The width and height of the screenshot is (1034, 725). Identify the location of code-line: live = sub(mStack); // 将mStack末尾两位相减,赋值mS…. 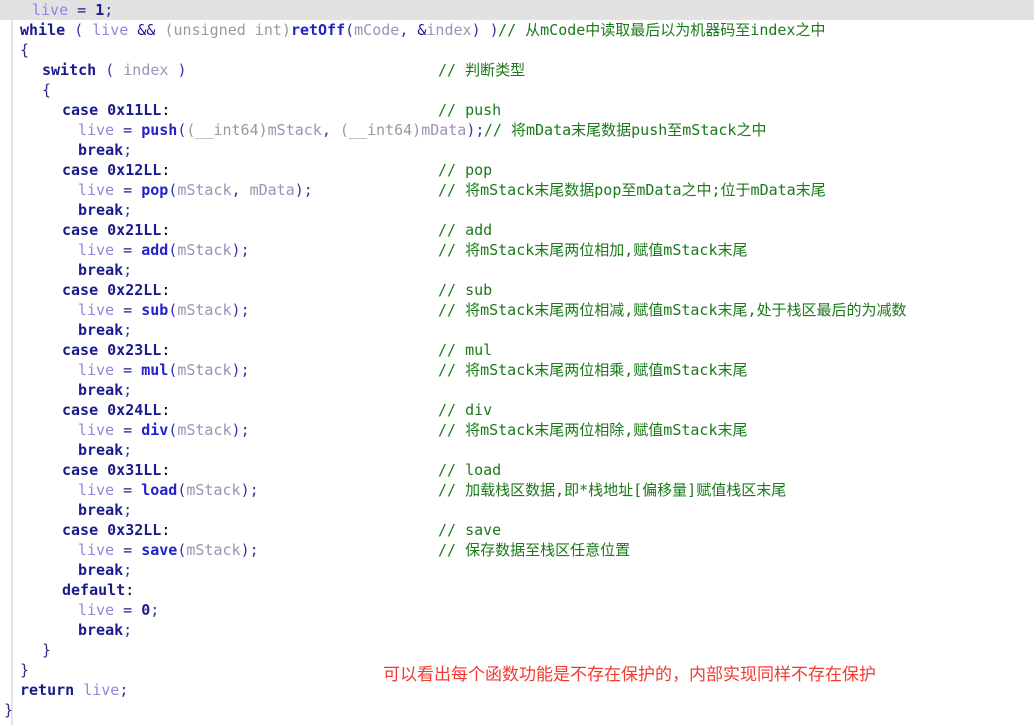
(517, 310).